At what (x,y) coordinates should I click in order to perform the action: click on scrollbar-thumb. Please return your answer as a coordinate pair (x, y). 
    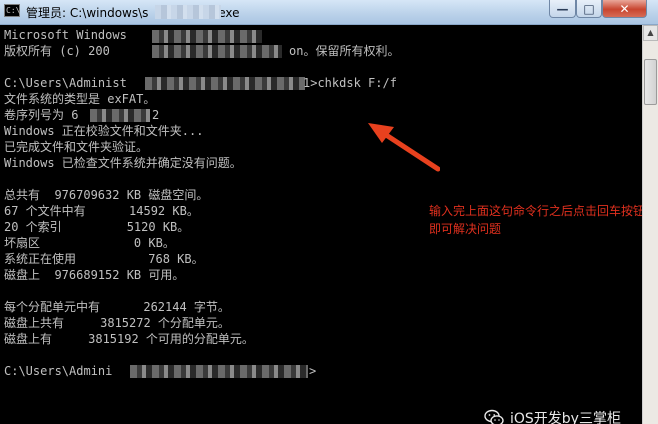
    Looking at the image, I should click on (650, 82).